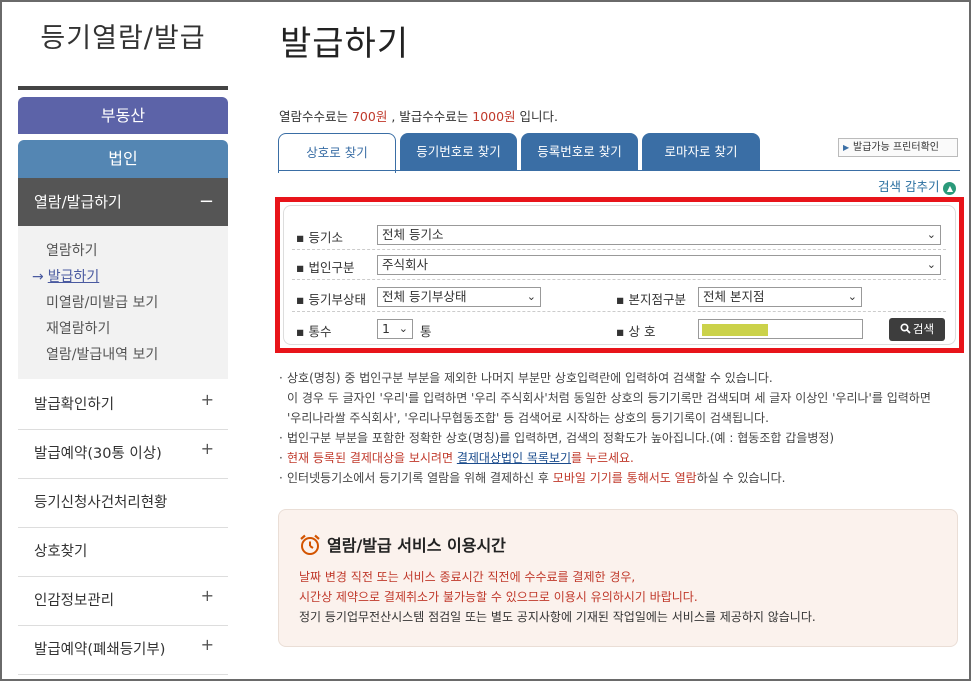 Image resolution: width=971 pixels, height=681 pixels. I want to click on printer-check-label: 발급가능 프린터확인, so click(896, 147).